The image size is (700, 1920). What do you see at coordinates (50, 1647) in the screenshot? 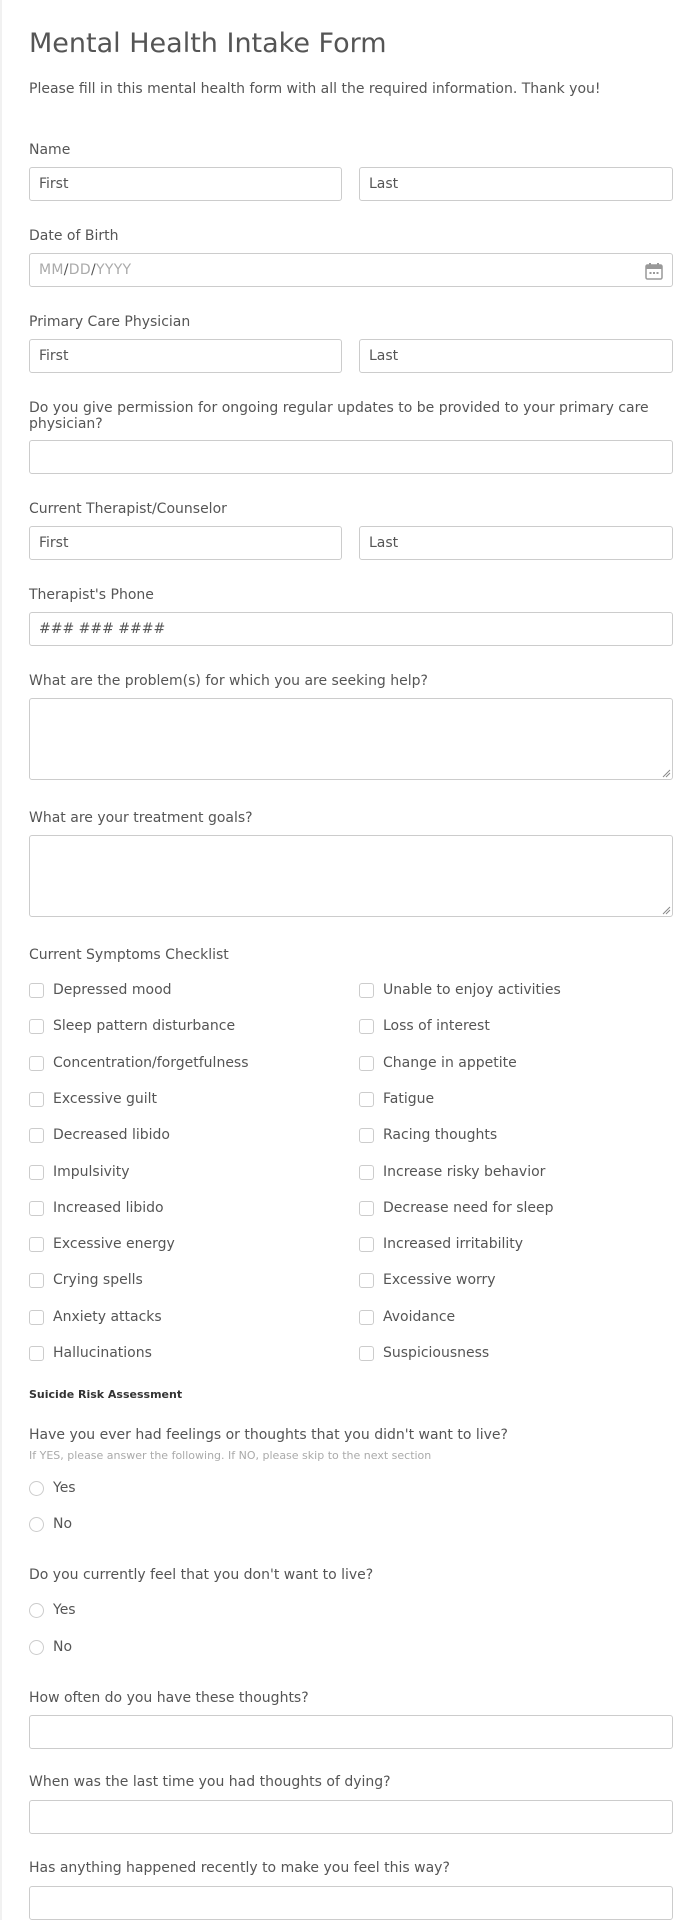
I see `q2-option-no: No` at bounding box center [50, 1647].